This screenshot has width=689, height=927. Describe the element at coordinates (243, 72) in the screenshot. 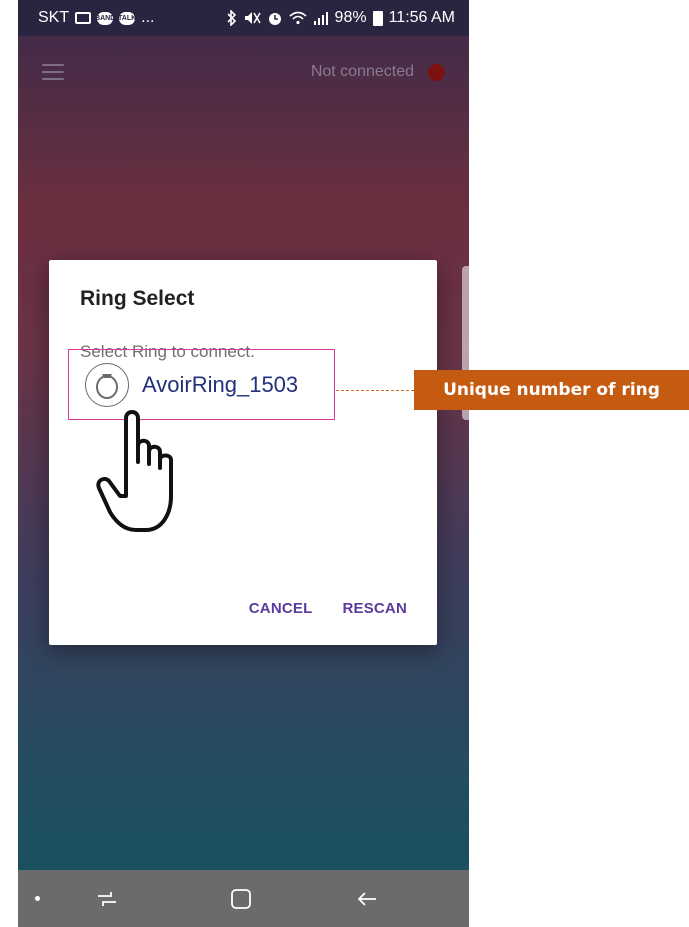

I see `app-bar: Not connected` at that location.